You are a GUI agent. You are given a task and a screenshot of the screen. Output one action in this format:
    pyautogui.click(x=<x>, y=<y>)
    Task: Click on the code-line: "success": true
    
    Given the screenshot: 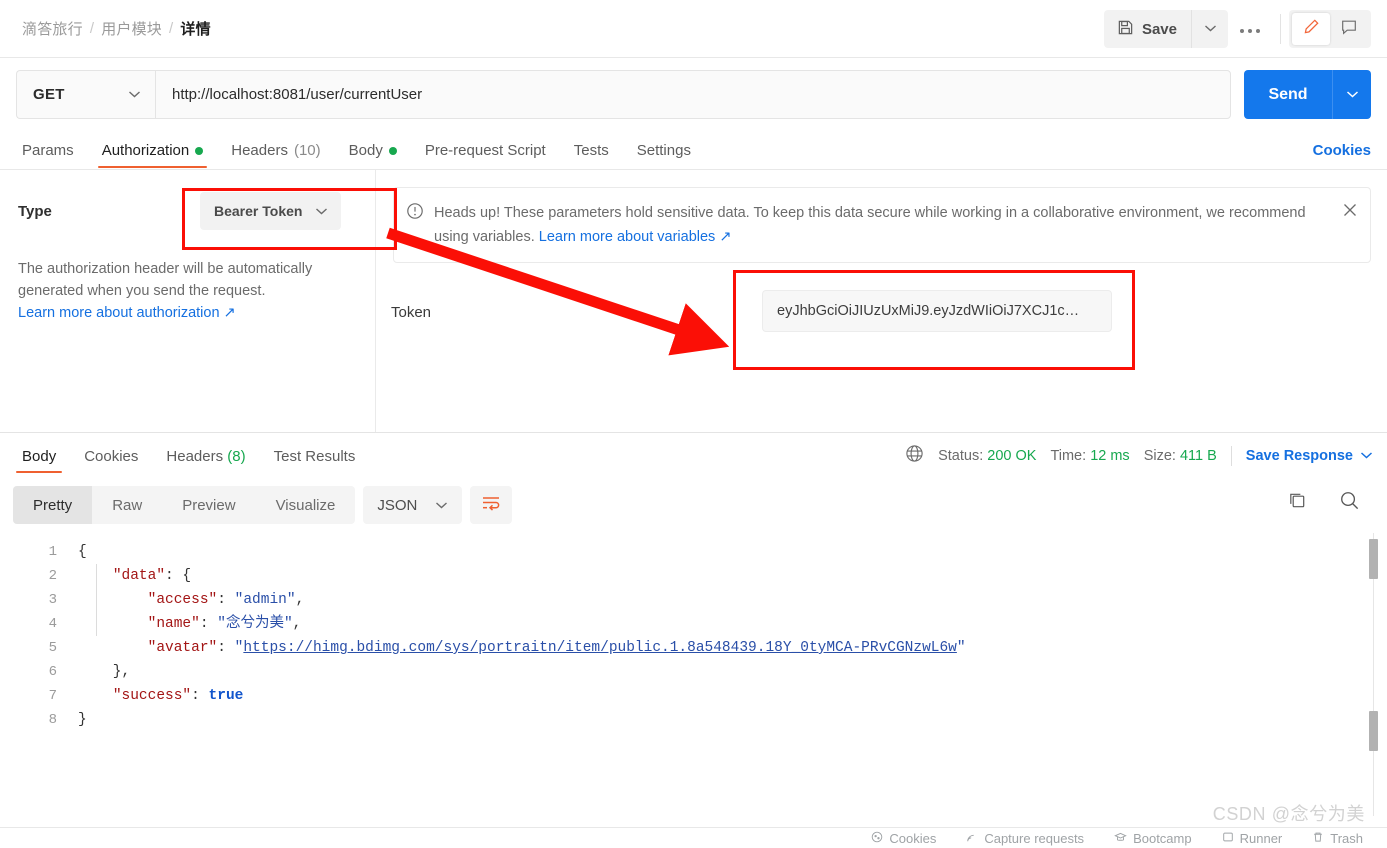 What is the action you would take?
    pyautogui.click(x=720, y=696)
    